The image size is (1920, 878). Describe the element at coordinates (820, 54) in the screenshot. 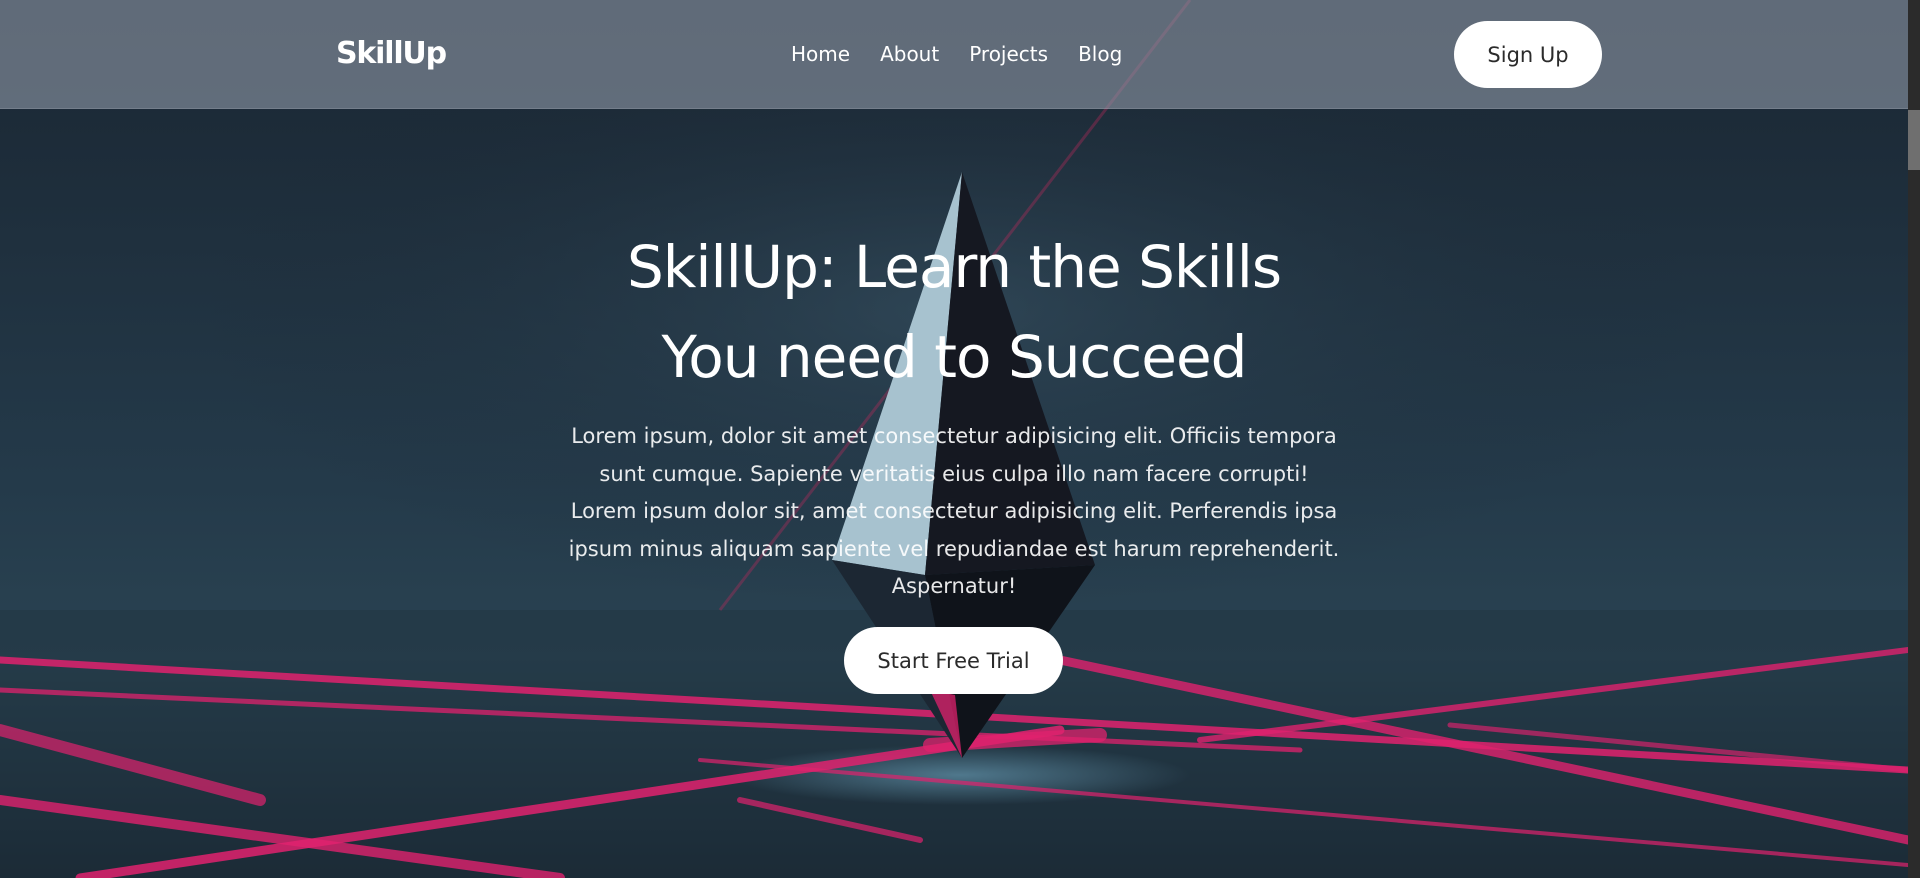

I see `nav-link-home: Home` at that location.